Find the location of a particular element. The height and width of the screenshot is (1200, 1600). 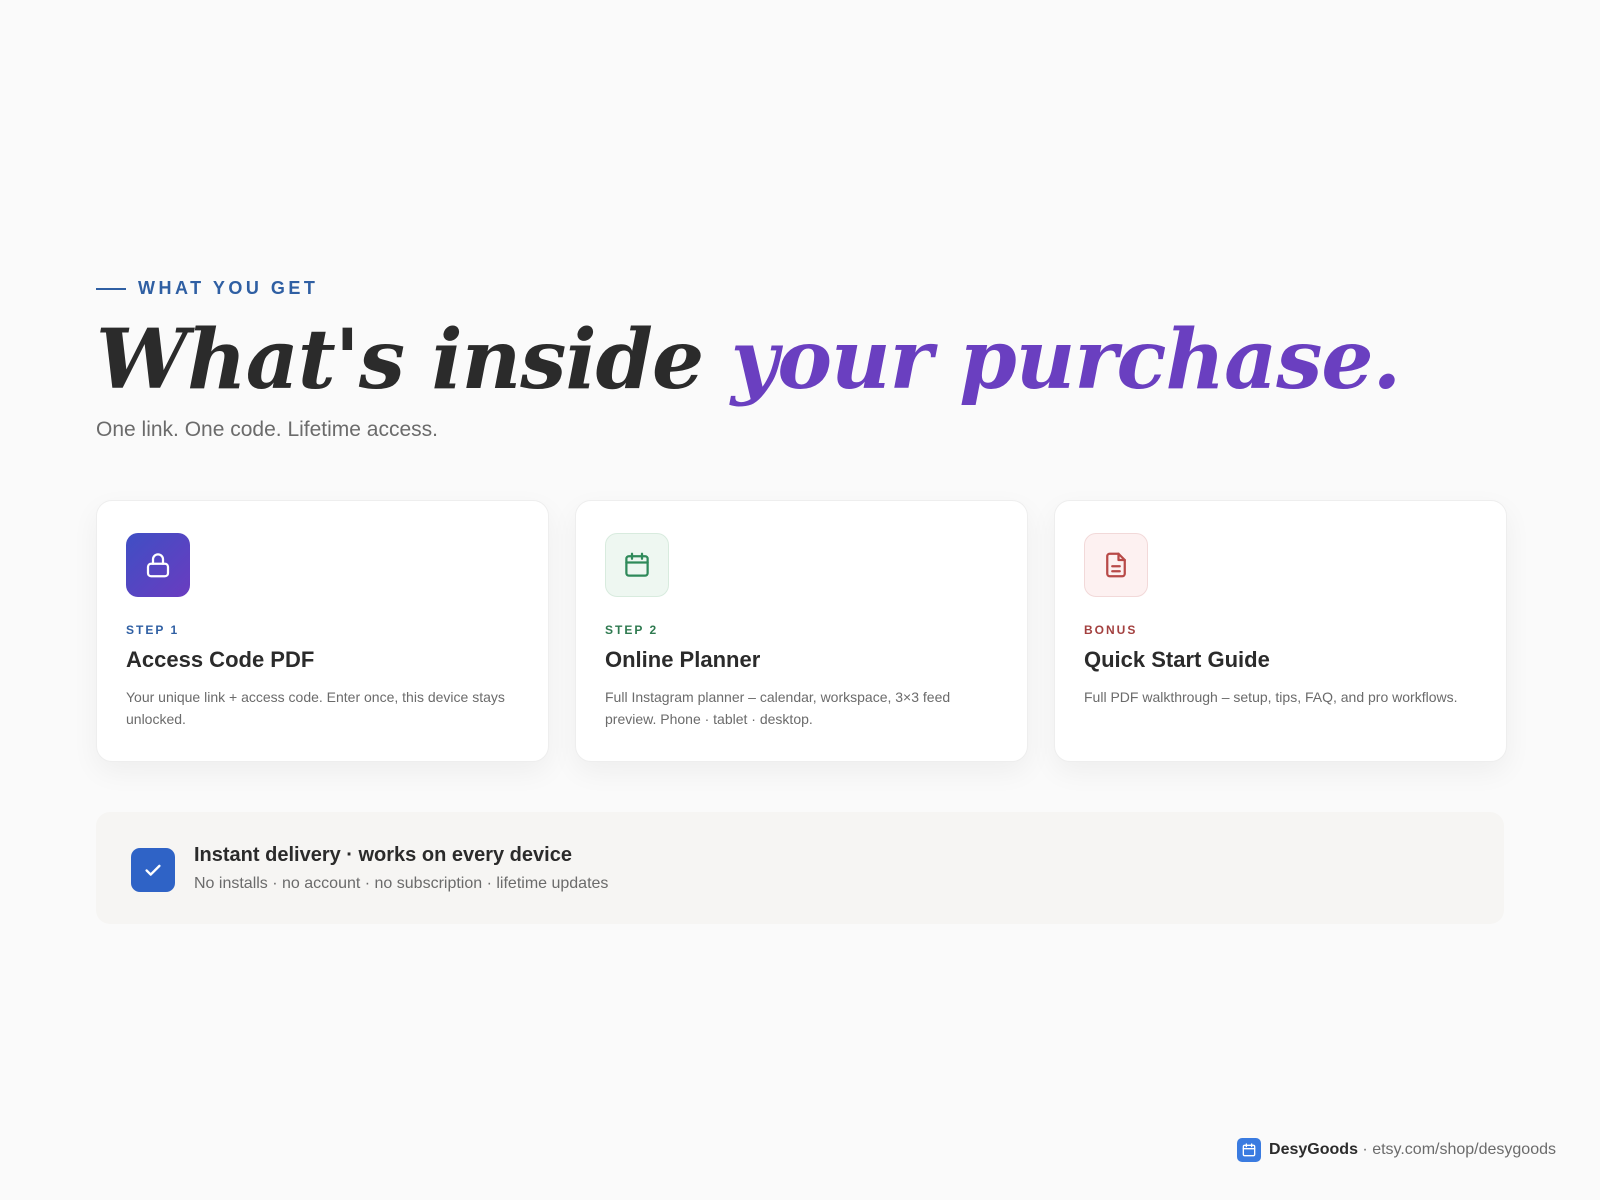

eyebrow-line is located at coordinates (111, 288).